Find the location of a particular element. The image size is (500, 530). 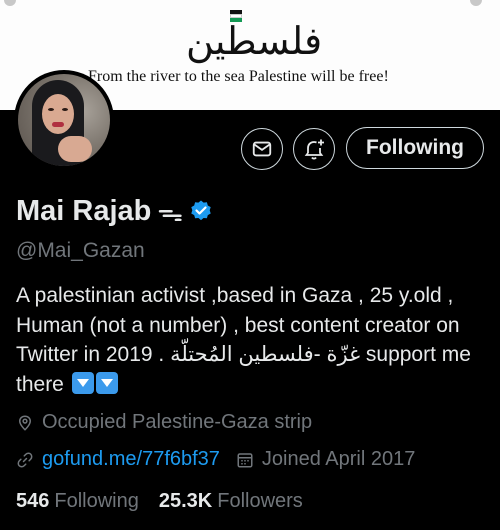

banner-arabic-title: فلسطين is located at coordinates (254, 41).